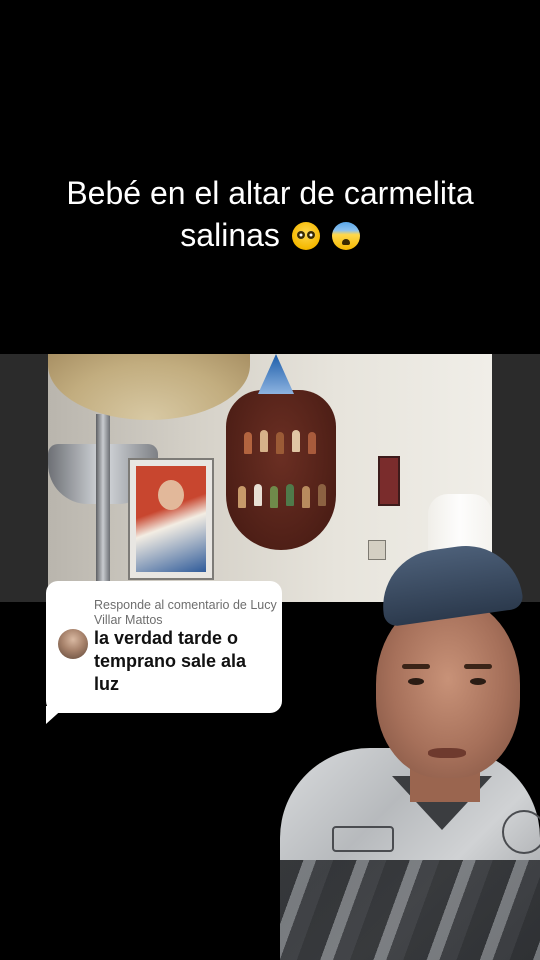 The image size is (540, 960). I want to click on caption-line-2-text: salinas, so click(230, 235).